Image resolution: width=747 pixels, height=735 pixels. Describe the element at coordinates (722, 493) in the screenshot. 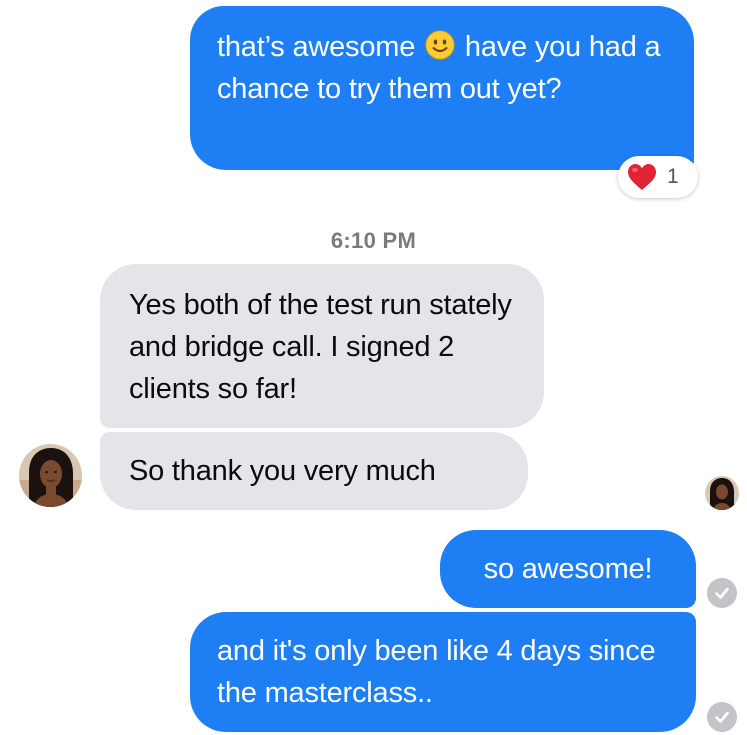

I see `read-receipt-avatar` at that location.